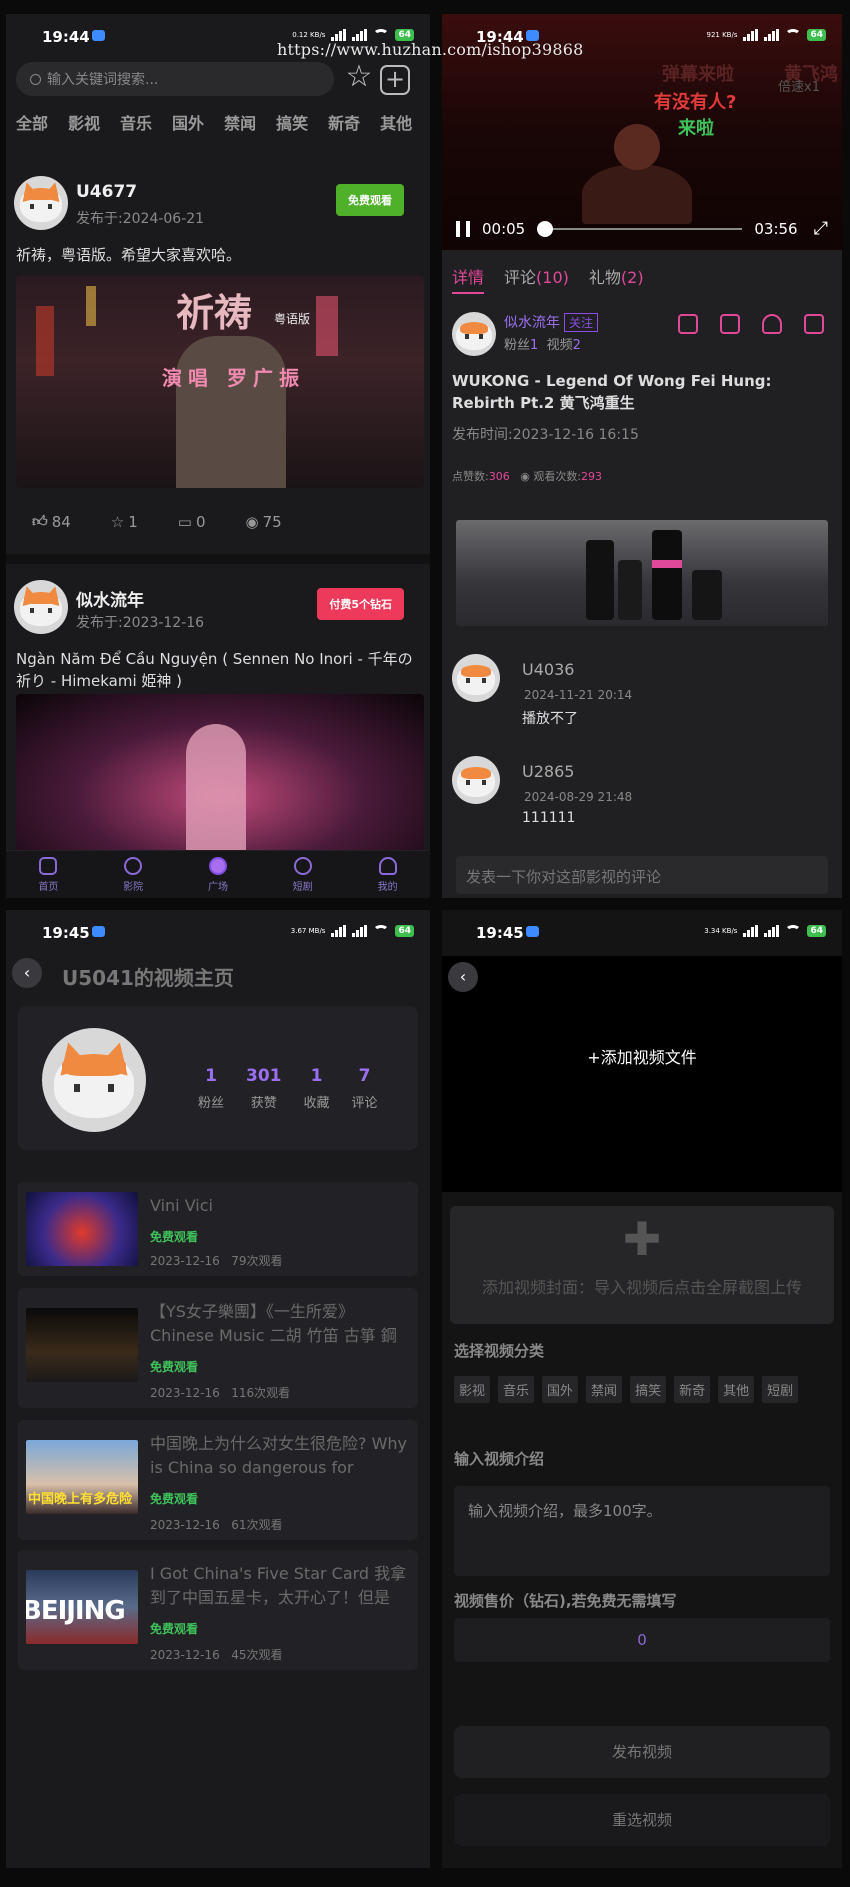  I want to click on intro-textarea: 输入视频介绍，最多100字。, so click(642, 1531).